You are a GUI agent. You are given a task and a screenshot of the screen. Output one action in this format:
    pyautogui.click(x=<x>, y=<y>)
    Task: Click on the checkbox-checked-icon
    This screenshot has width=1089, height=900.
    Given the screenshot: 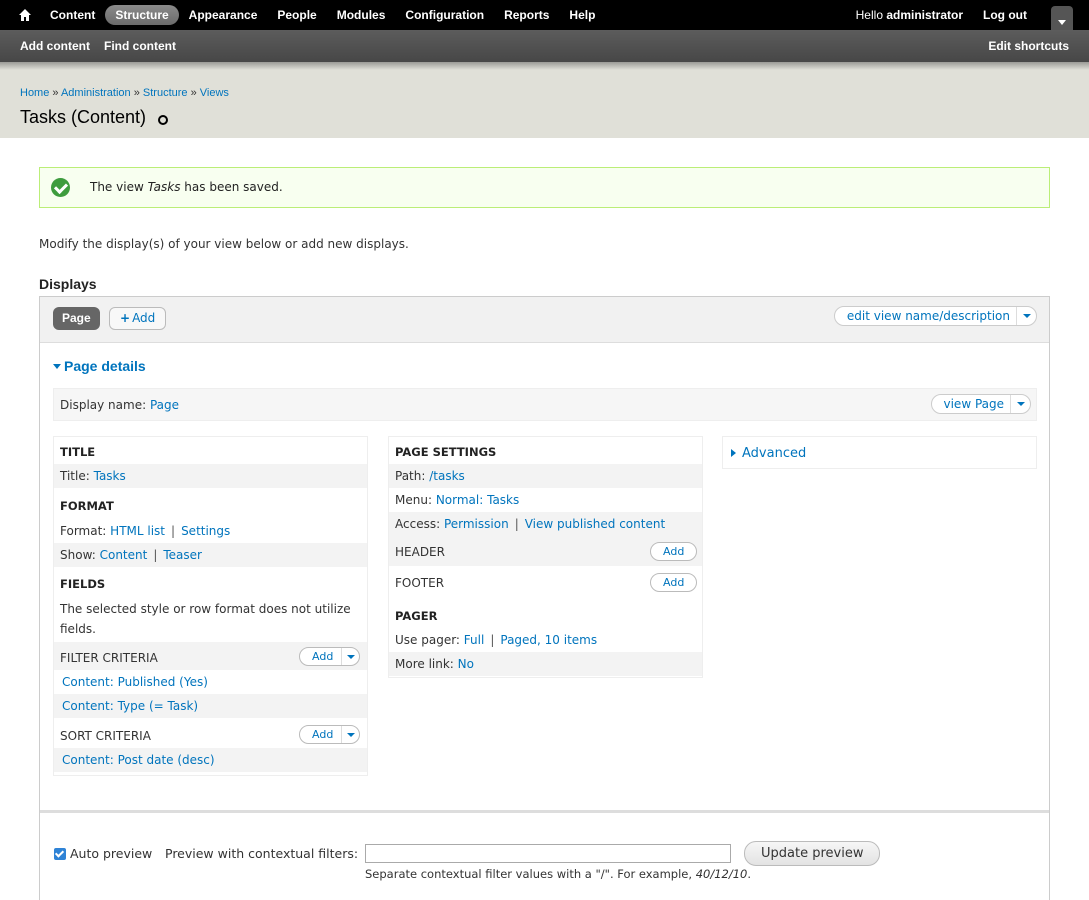 What is the action you would take?
    pyautogui.click(x=60, y=854)
    